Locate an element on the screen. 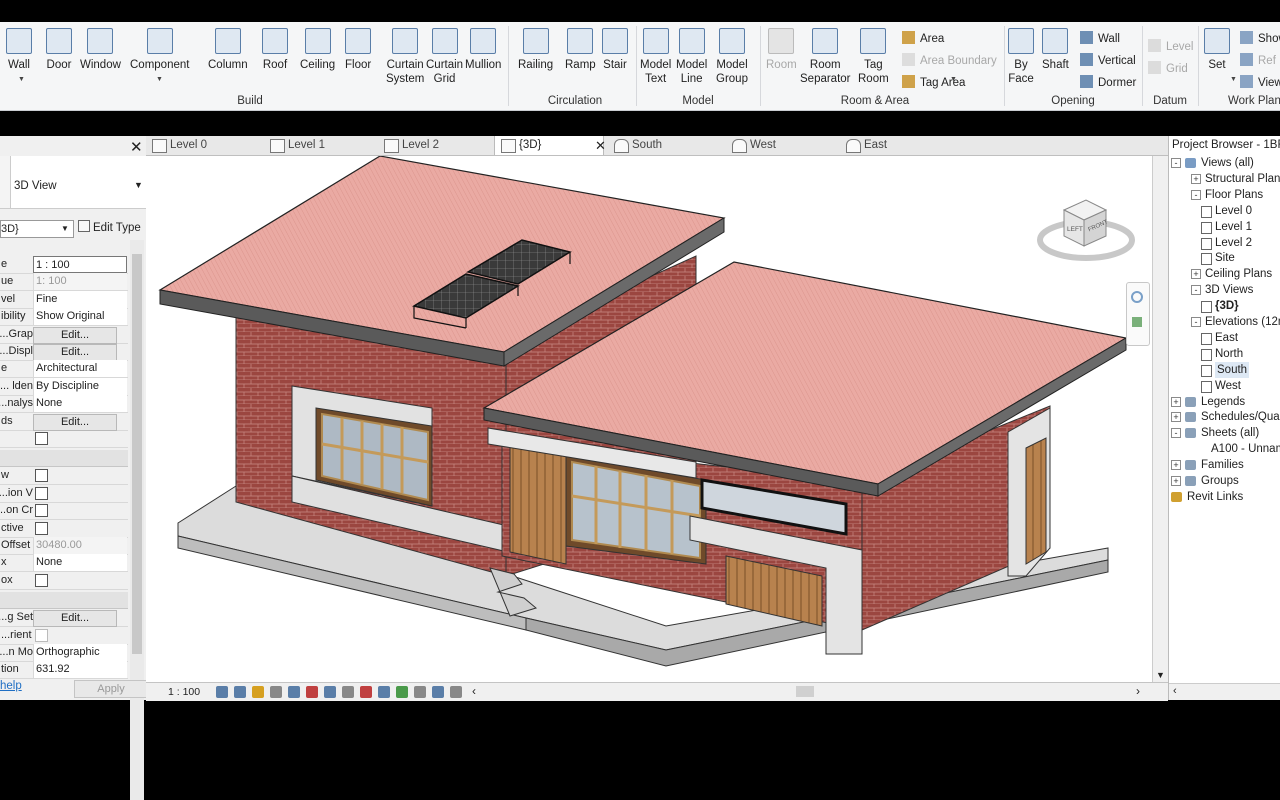  zoom-icon is located at coordinates (1137, 322).